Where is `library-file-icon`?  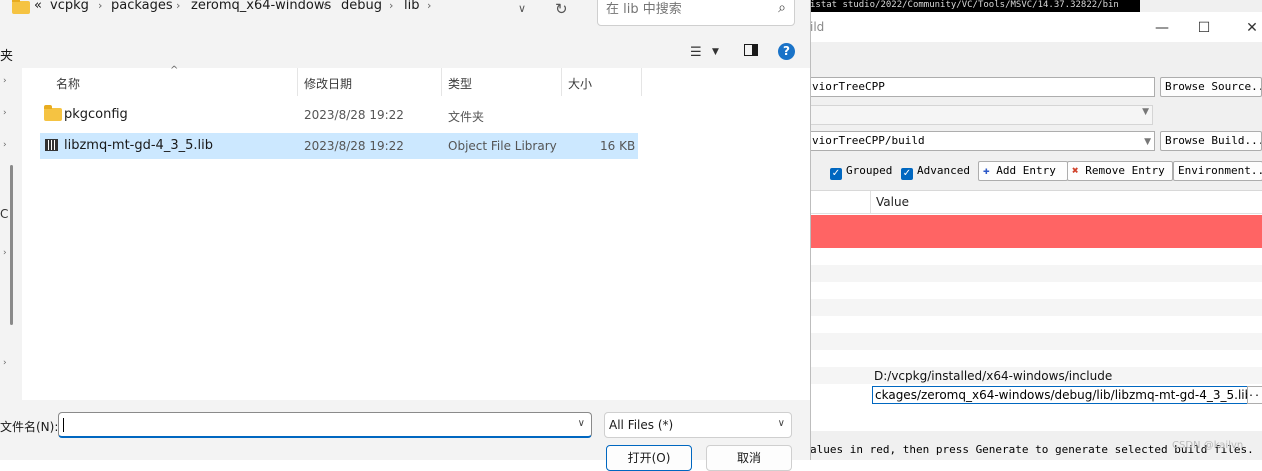
library-file-icon is located at coordinates (51, 145).